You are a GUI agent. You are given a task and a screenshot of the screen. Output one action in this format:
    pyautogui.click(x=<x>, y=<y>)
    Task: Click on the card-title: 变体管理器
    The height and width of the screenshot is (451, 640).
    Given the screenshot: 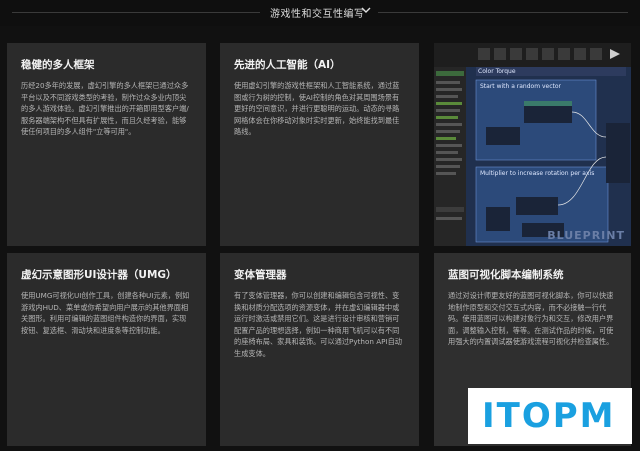 What is the action you would take?
    pyautogui.click(x=260, y=275)
    